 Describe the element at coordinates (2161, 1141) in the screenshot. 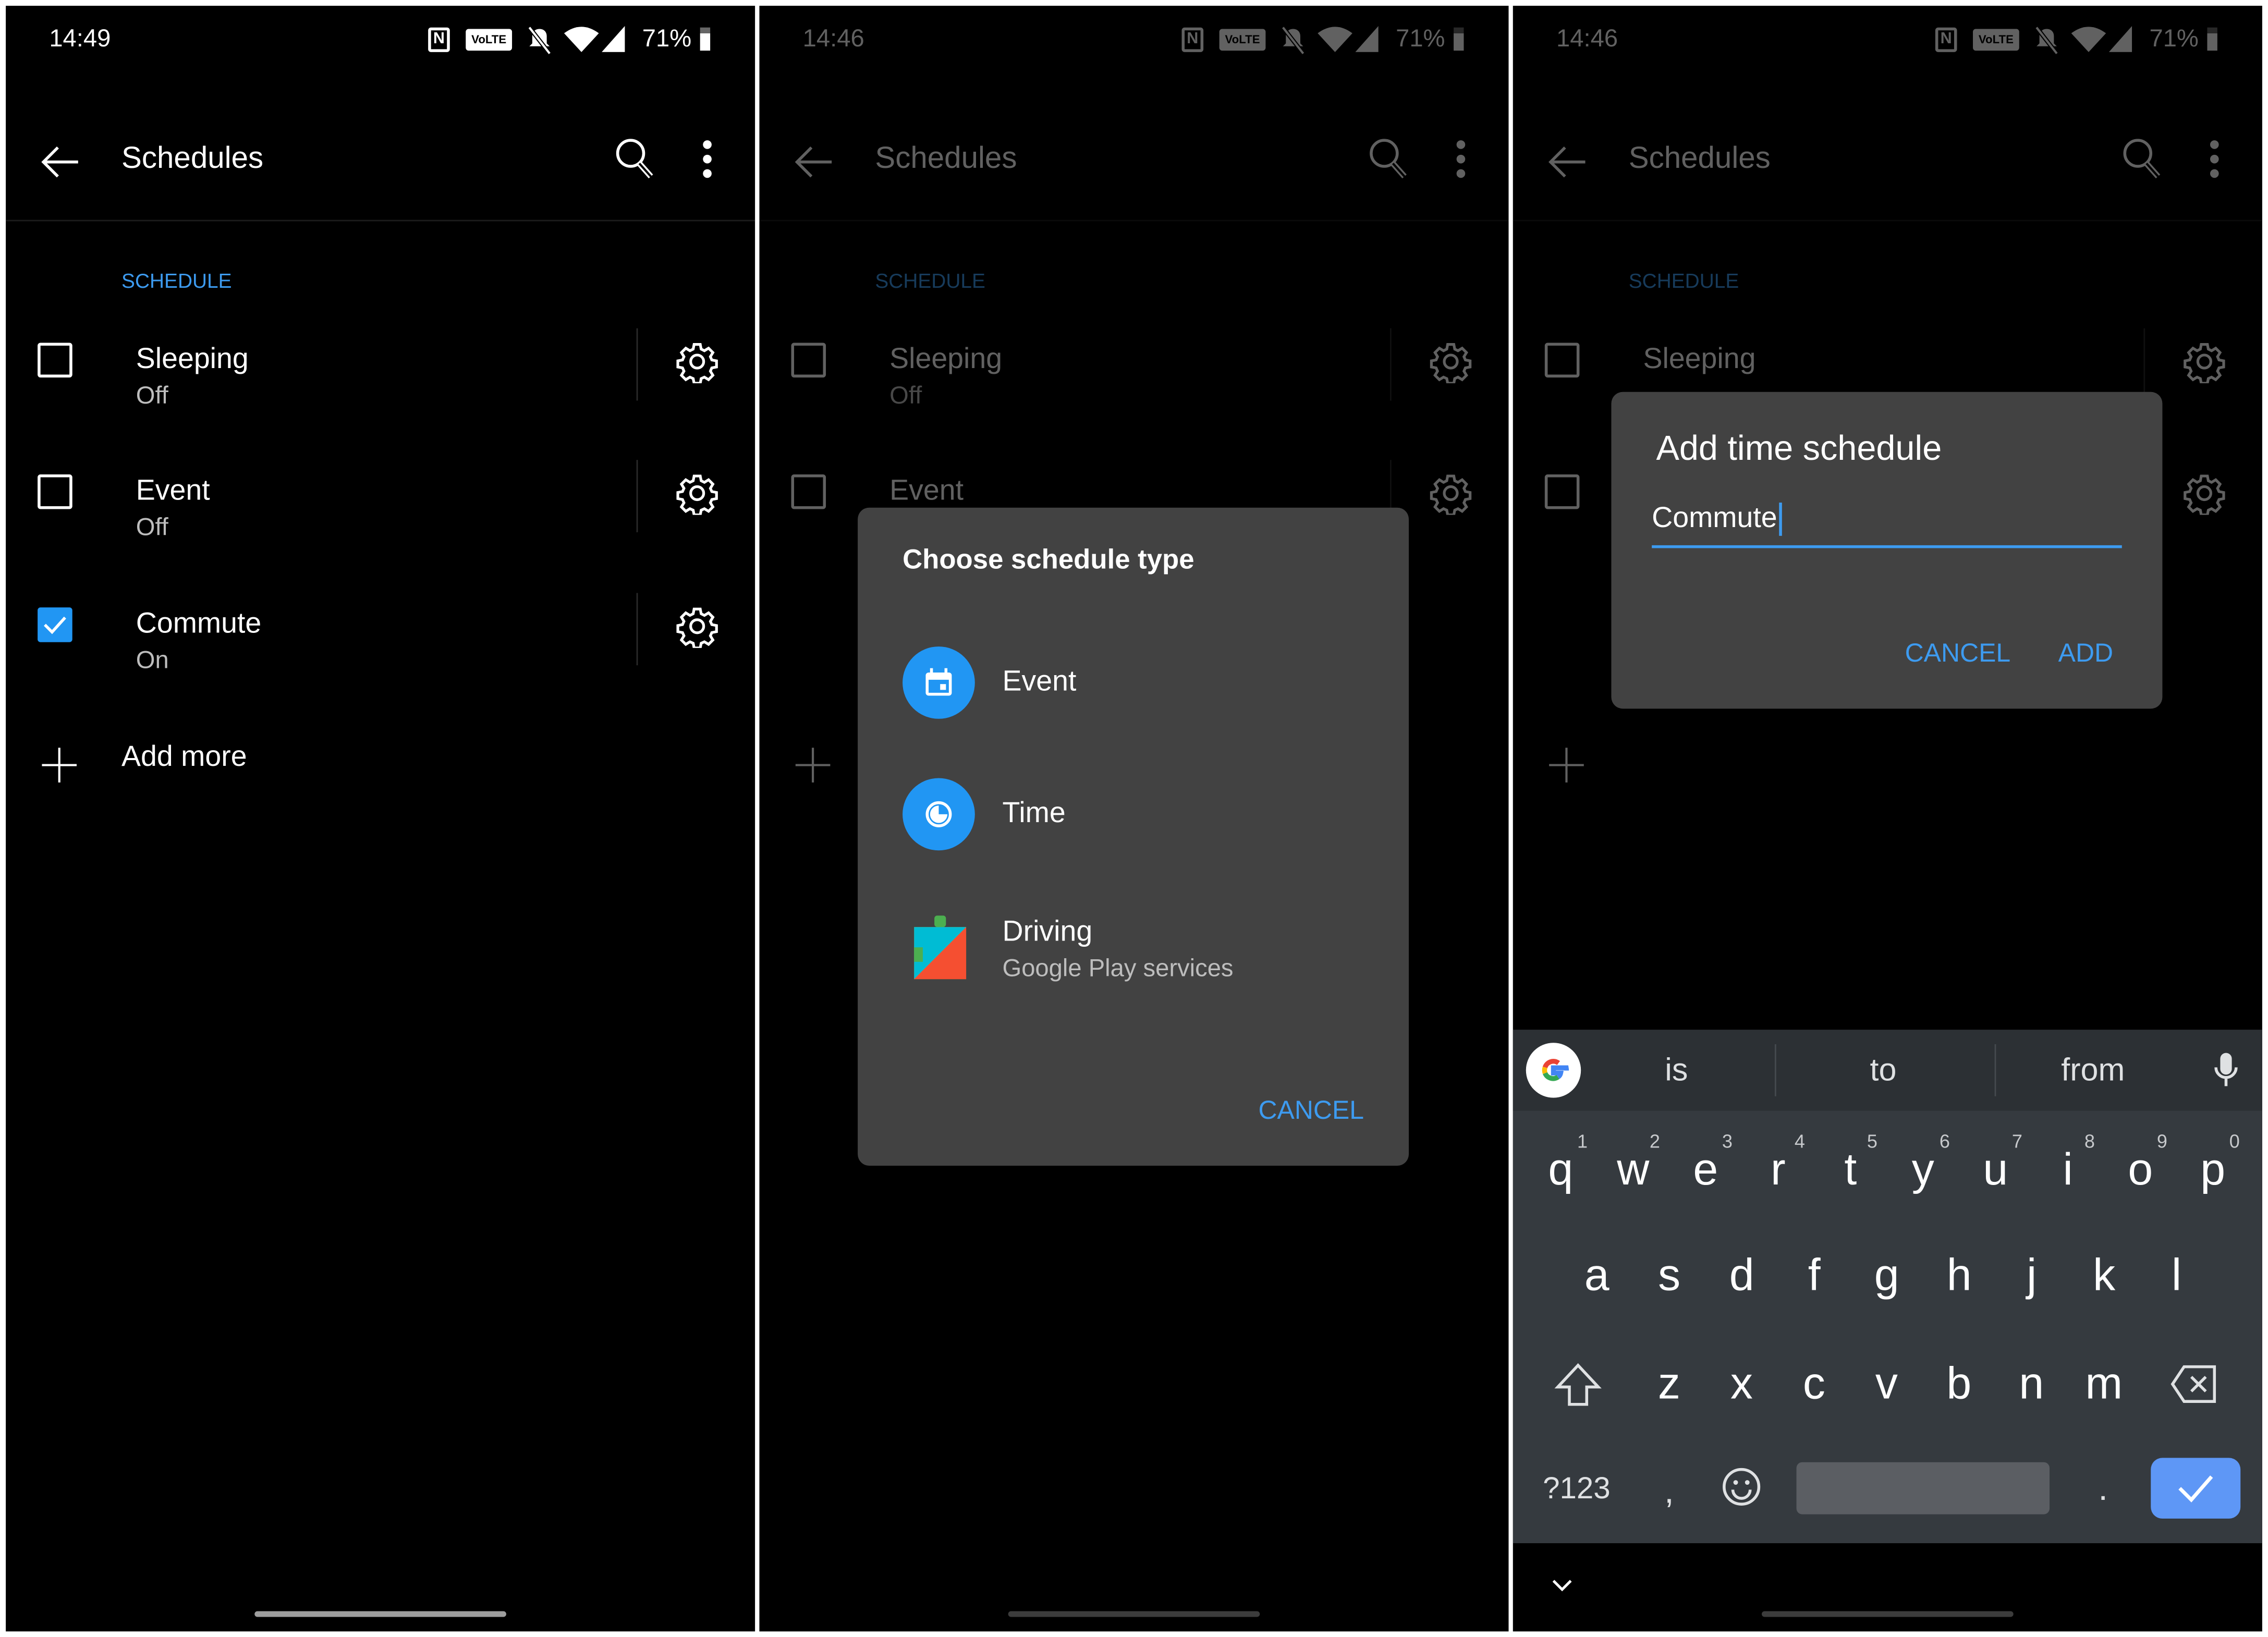

I see `key-hint: 9` at that location.